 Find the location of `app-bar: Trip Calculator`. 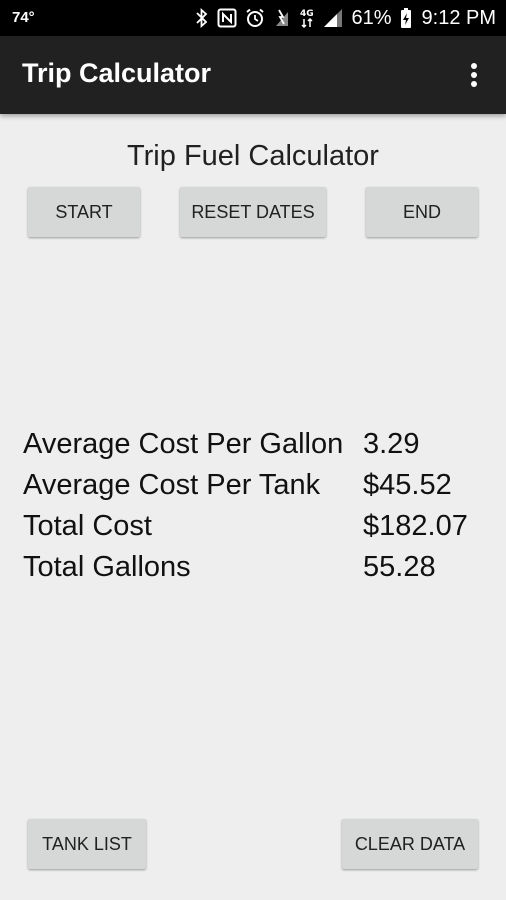

app-bar: Trip Calculator is located at coordinates (253, 75).